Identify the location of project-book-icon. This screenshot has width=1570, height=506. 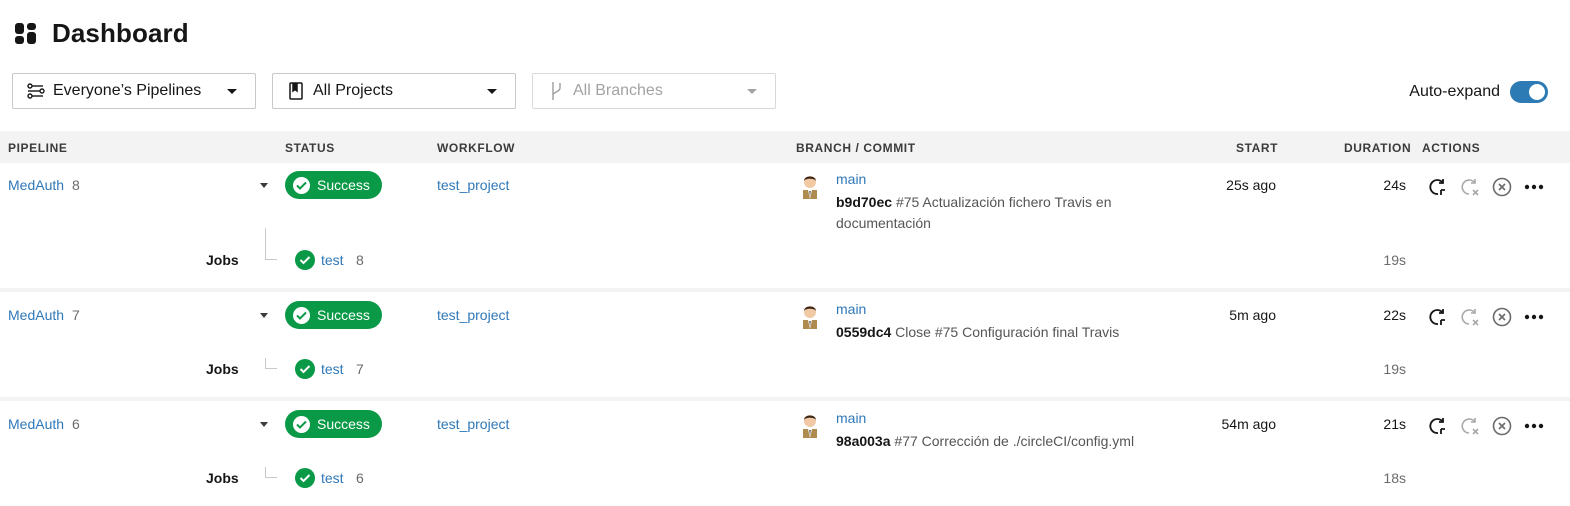
(296, 91).